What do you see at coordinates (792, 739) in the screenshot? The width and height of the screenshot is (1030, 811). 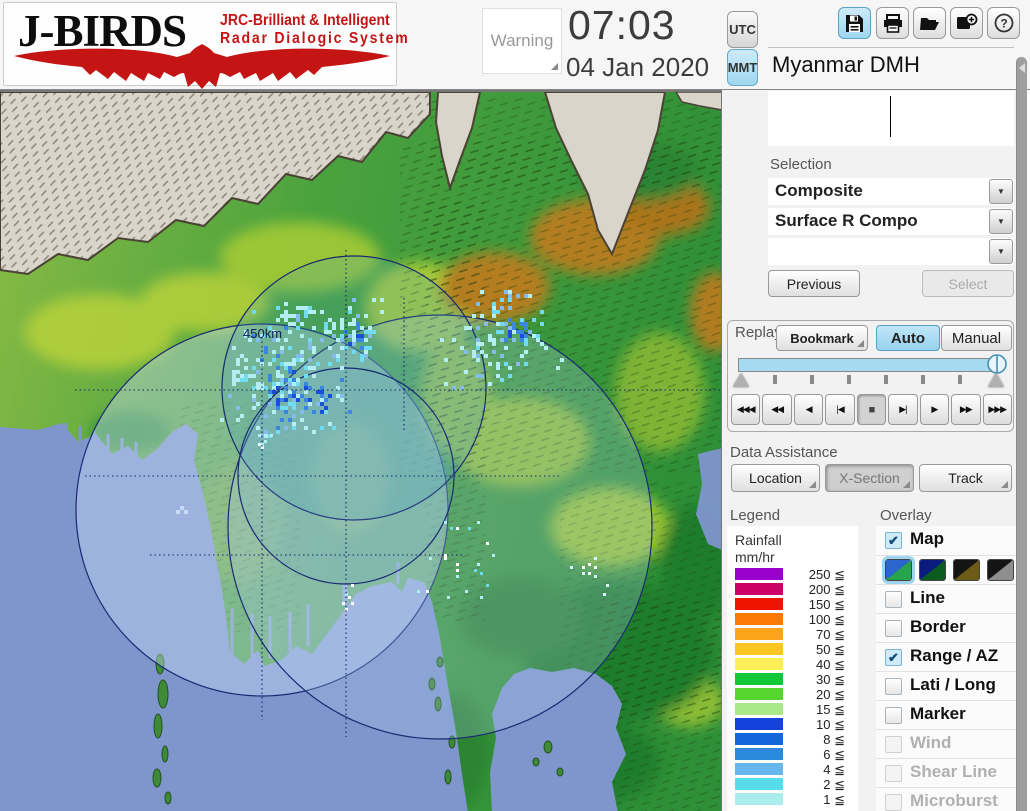 I see `legend-row: 8 ≦` at bounding box center [792, 739].